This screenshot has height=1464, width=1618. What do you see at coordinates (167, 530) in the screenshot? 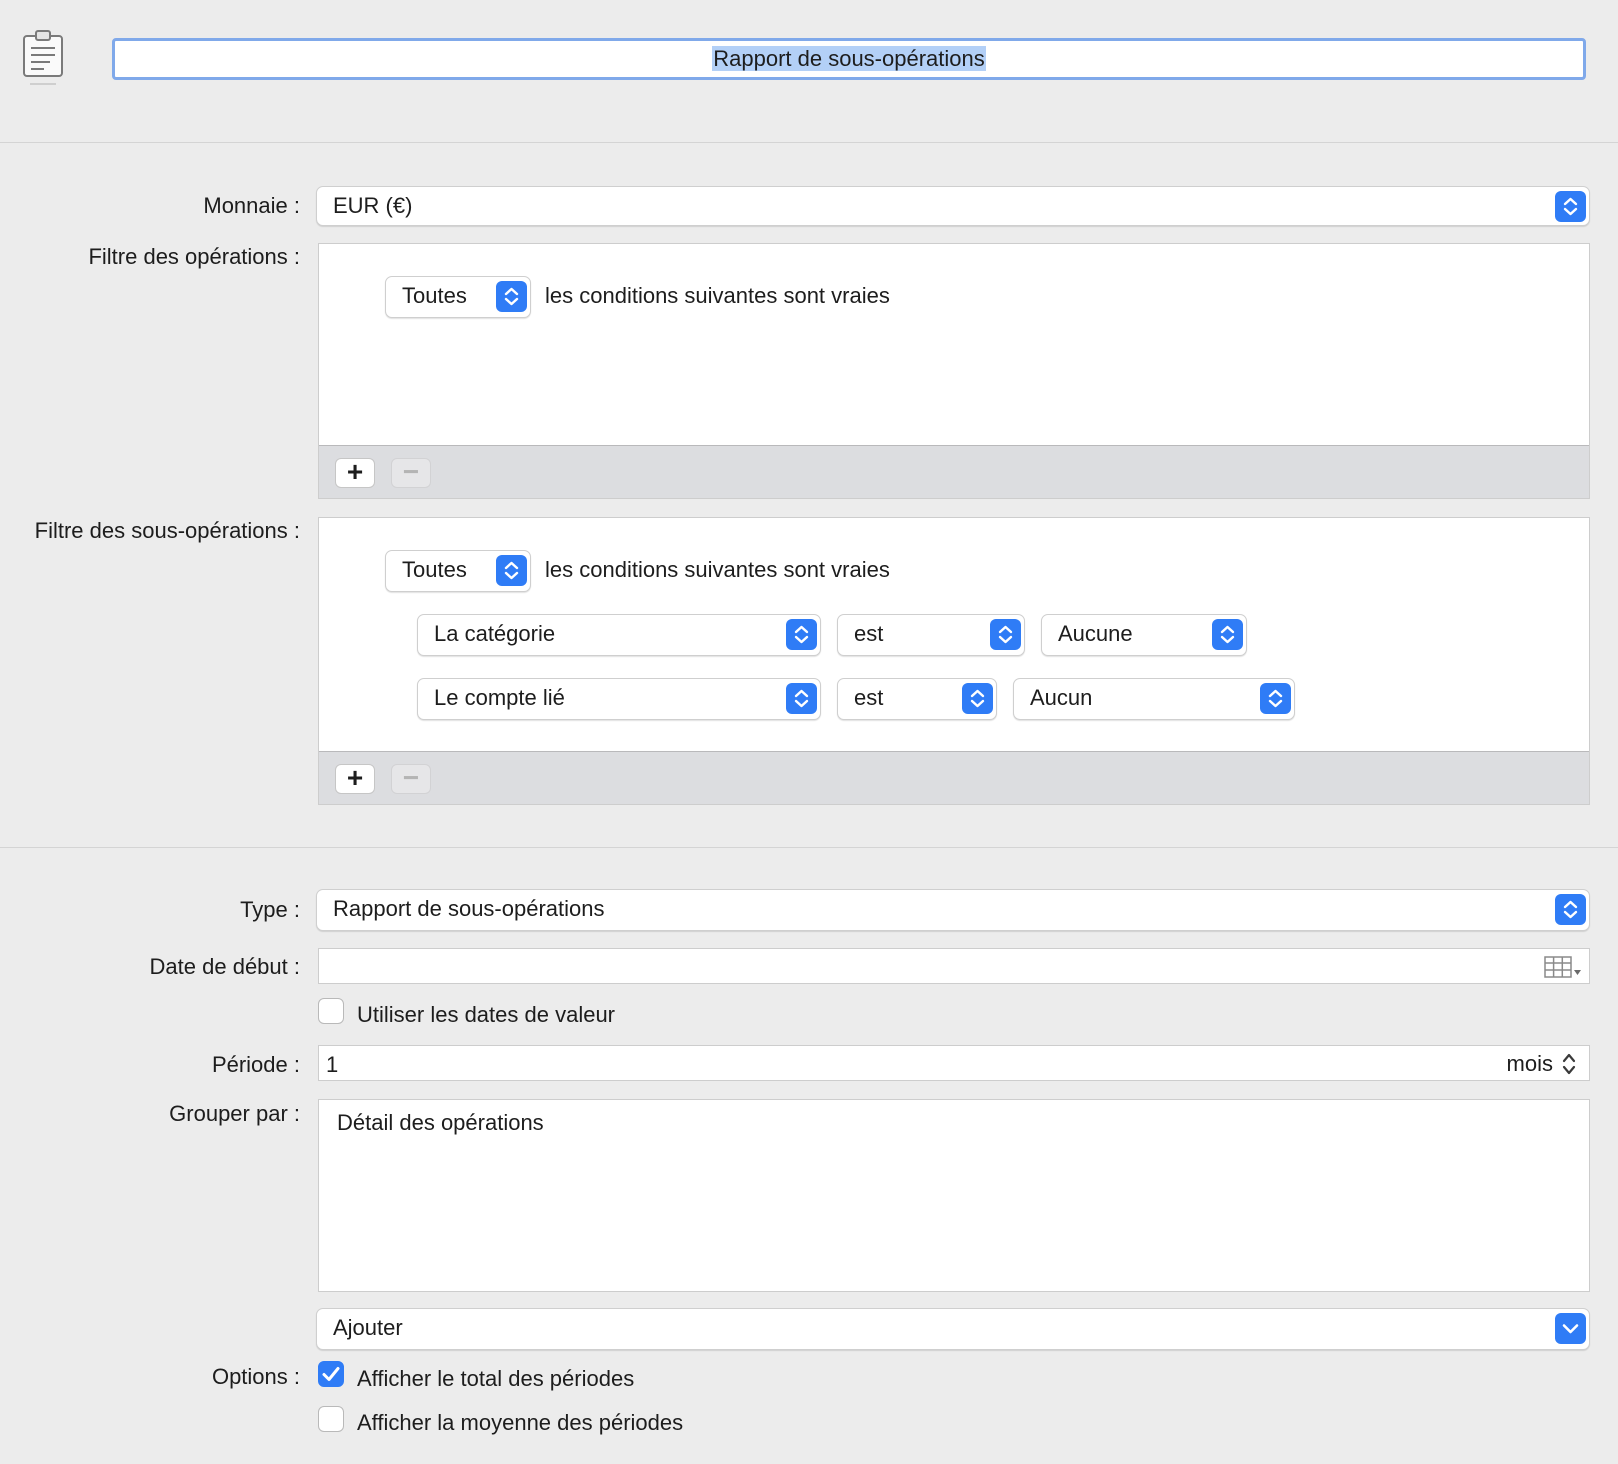
I see `split-filter-label: Filtre des sous-opérations :` at bounding box center [167, 530].